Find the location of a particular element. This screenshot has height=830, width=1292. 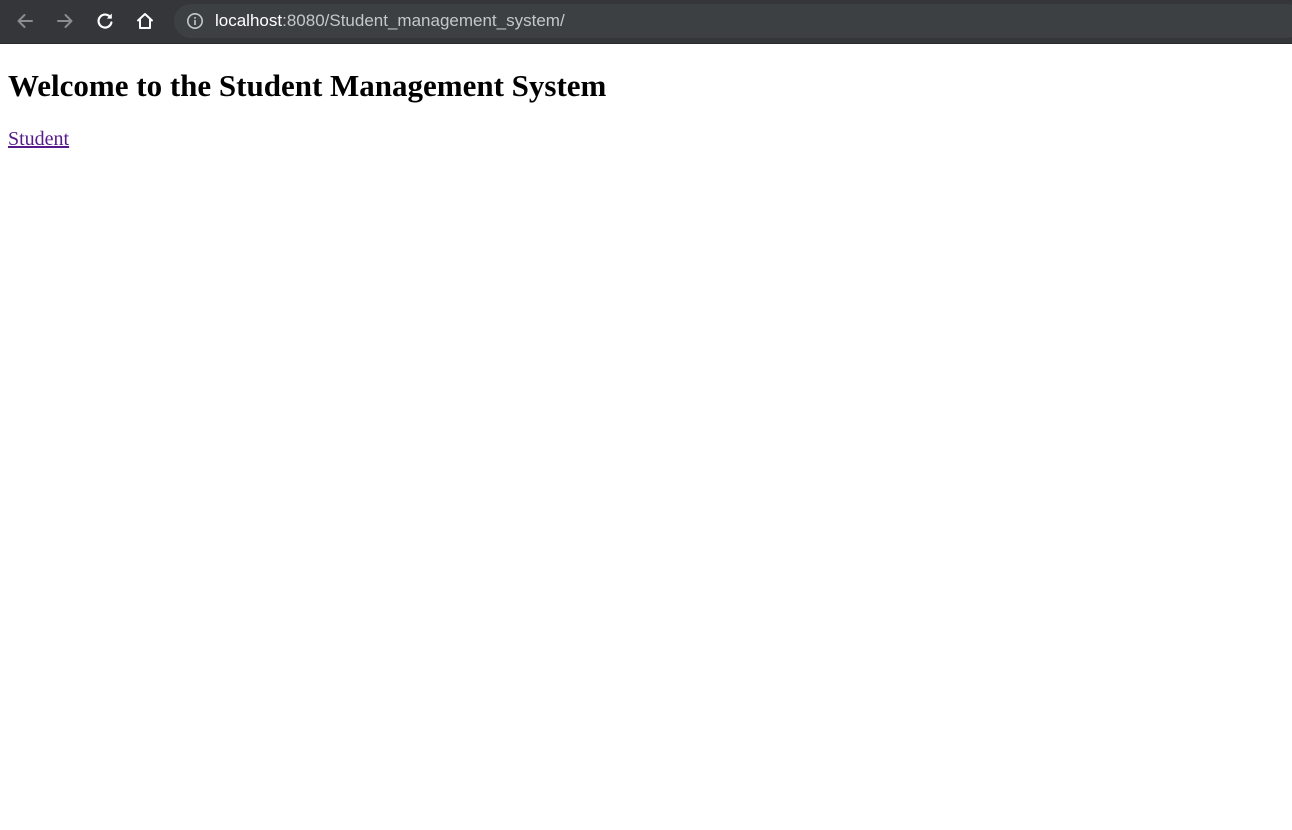

reload-icon is located at coordinates (105, 21).